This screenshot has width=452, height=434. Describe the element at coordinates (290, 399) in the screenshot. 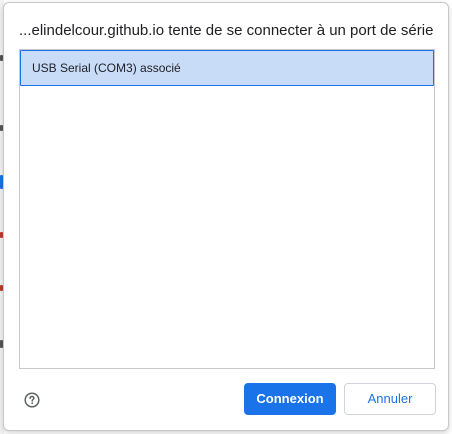

I see `connect-button: Connexion` at that location.